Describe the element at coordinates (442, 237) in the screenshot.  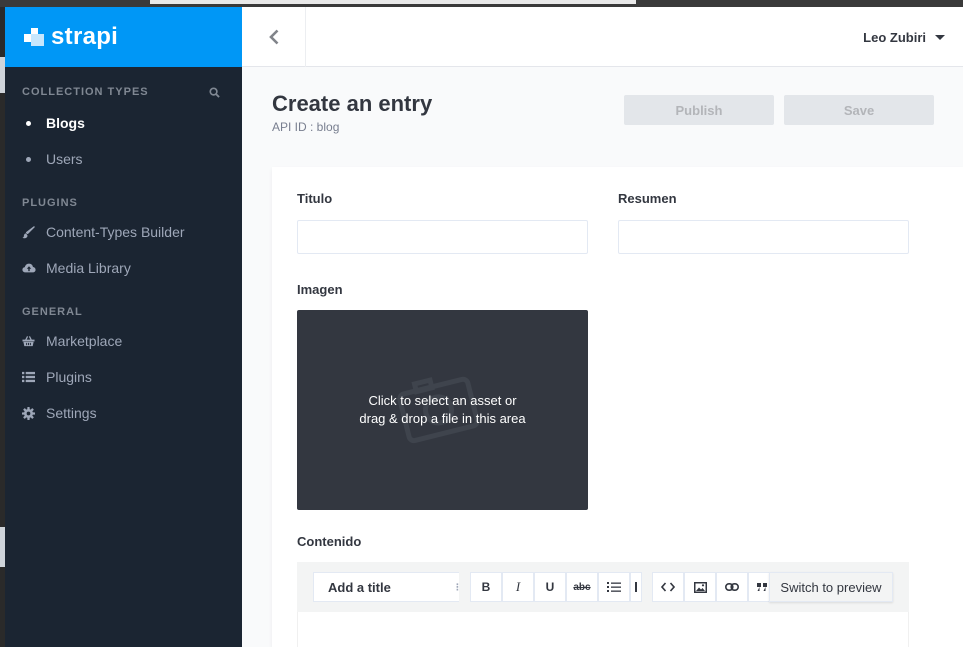
I see `titulo-input` at that location.